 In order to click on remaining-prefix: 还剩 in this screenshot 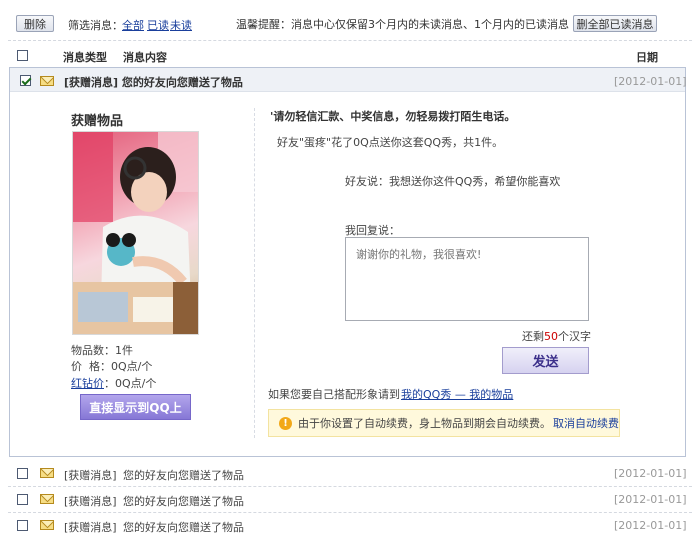, I will do `click(533, 336)`.